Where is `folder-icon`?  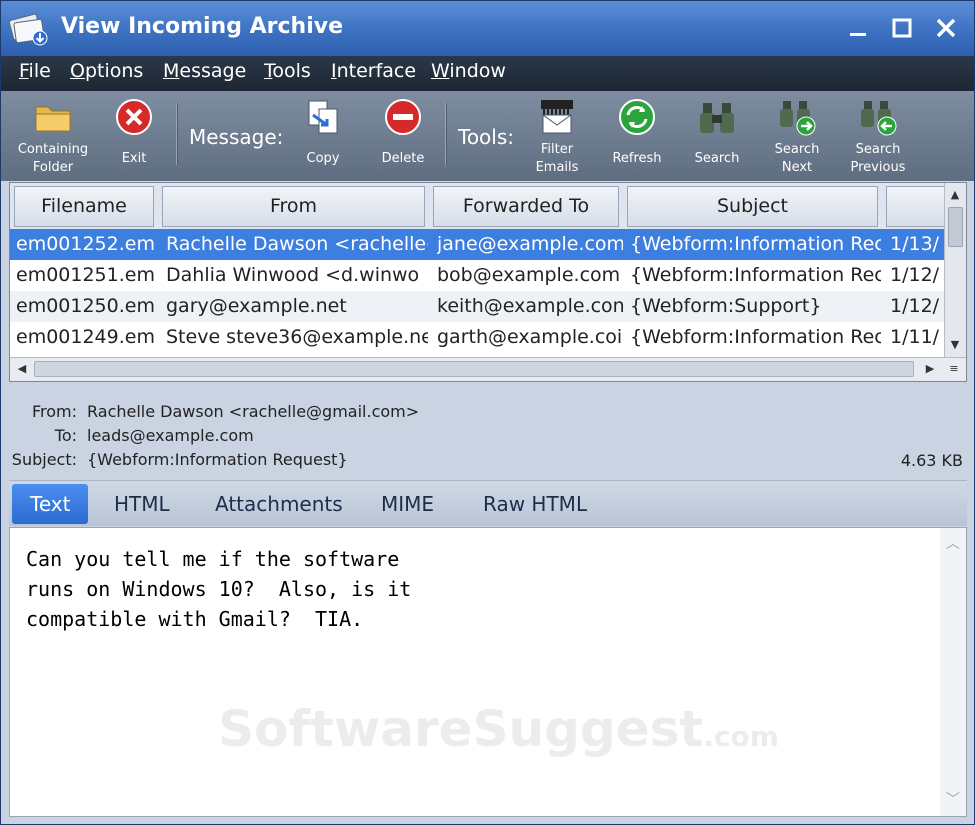
folder-icon is located at coordinates (53, 119).